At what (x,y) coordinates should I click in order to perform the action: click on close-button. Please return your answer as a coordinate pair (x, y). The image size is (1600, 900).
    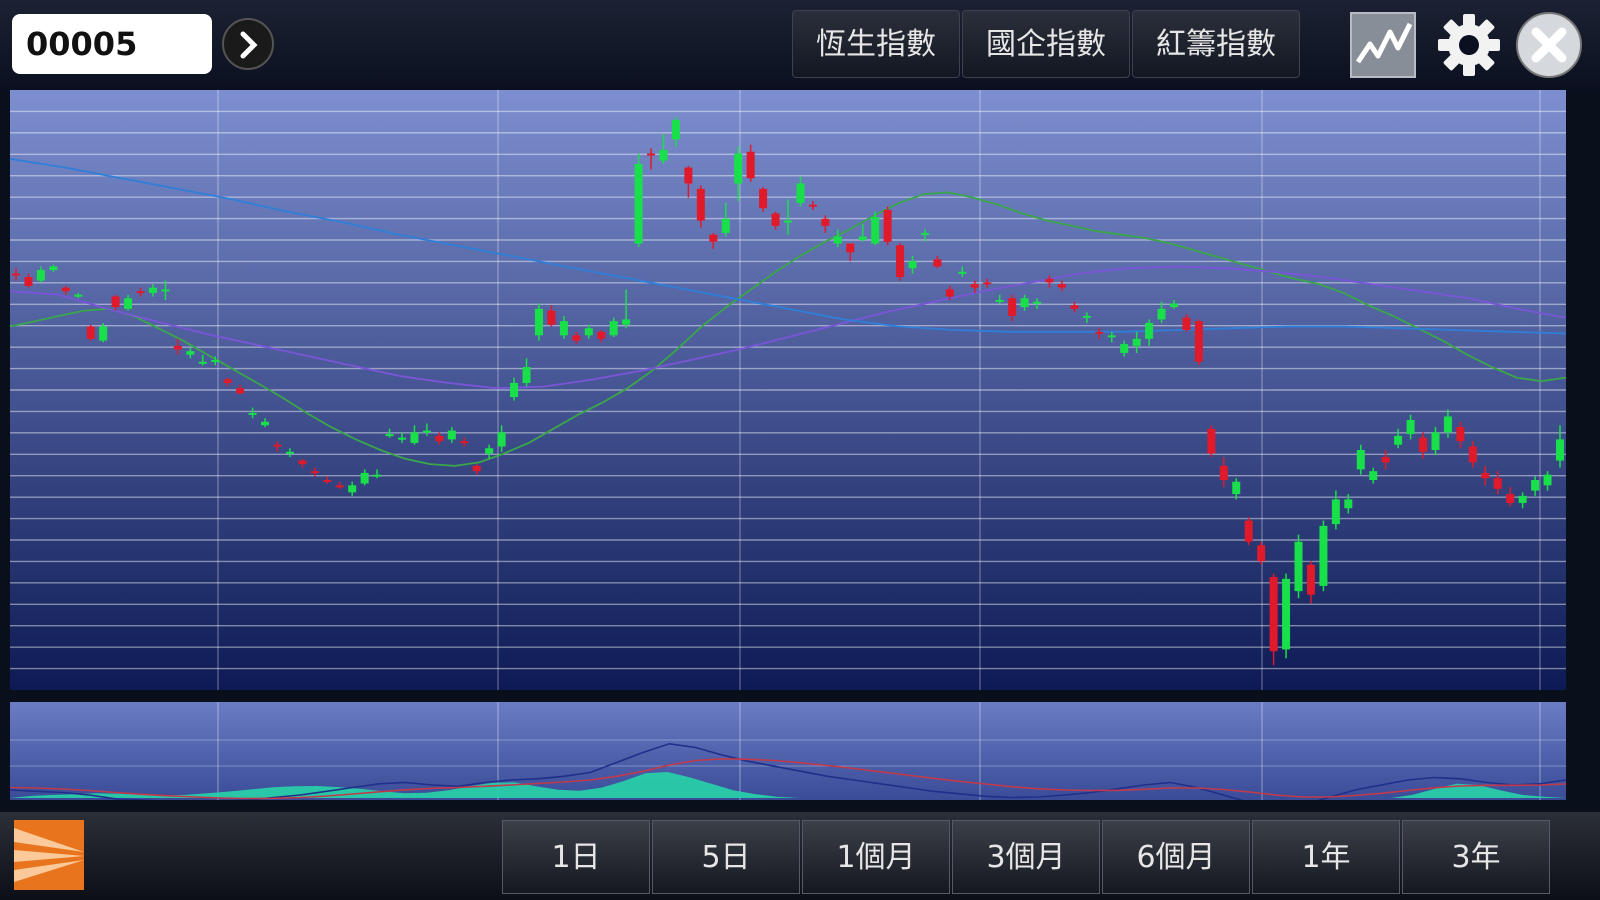
    Looking at the image, I should click on (1549, 45).